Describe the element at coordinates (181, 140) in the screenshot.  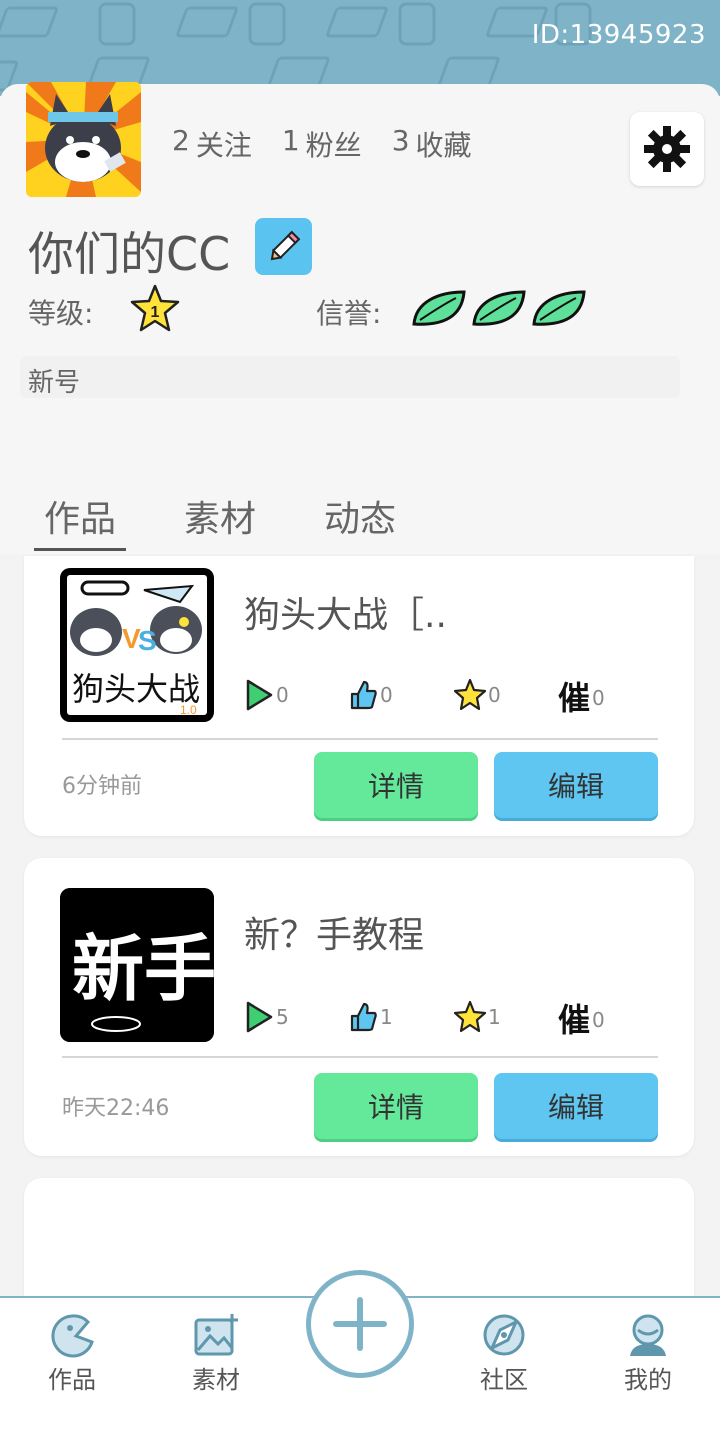
I see `following-count: 2` at that location.